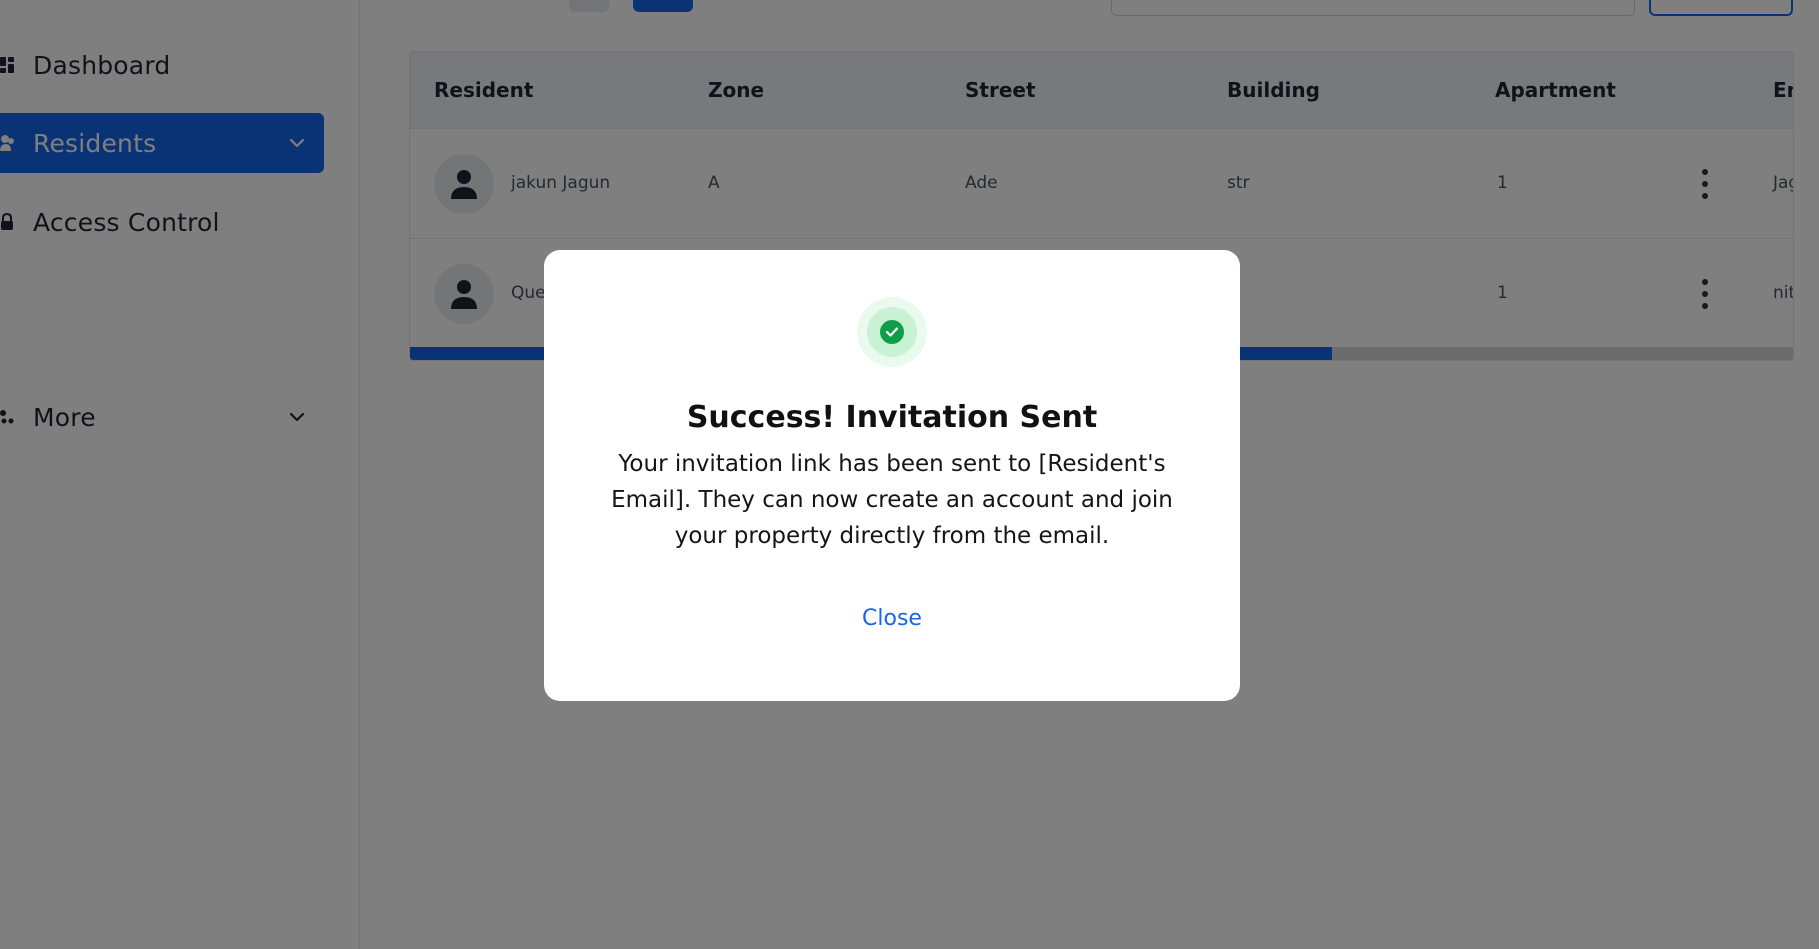 The height and width of the screenshot is (949, 1819). What do you see at coordinates (892, 417) in the screenshot?
I see `dialog-title: Success! Invitation Sent` at bounding box center [892, 417].